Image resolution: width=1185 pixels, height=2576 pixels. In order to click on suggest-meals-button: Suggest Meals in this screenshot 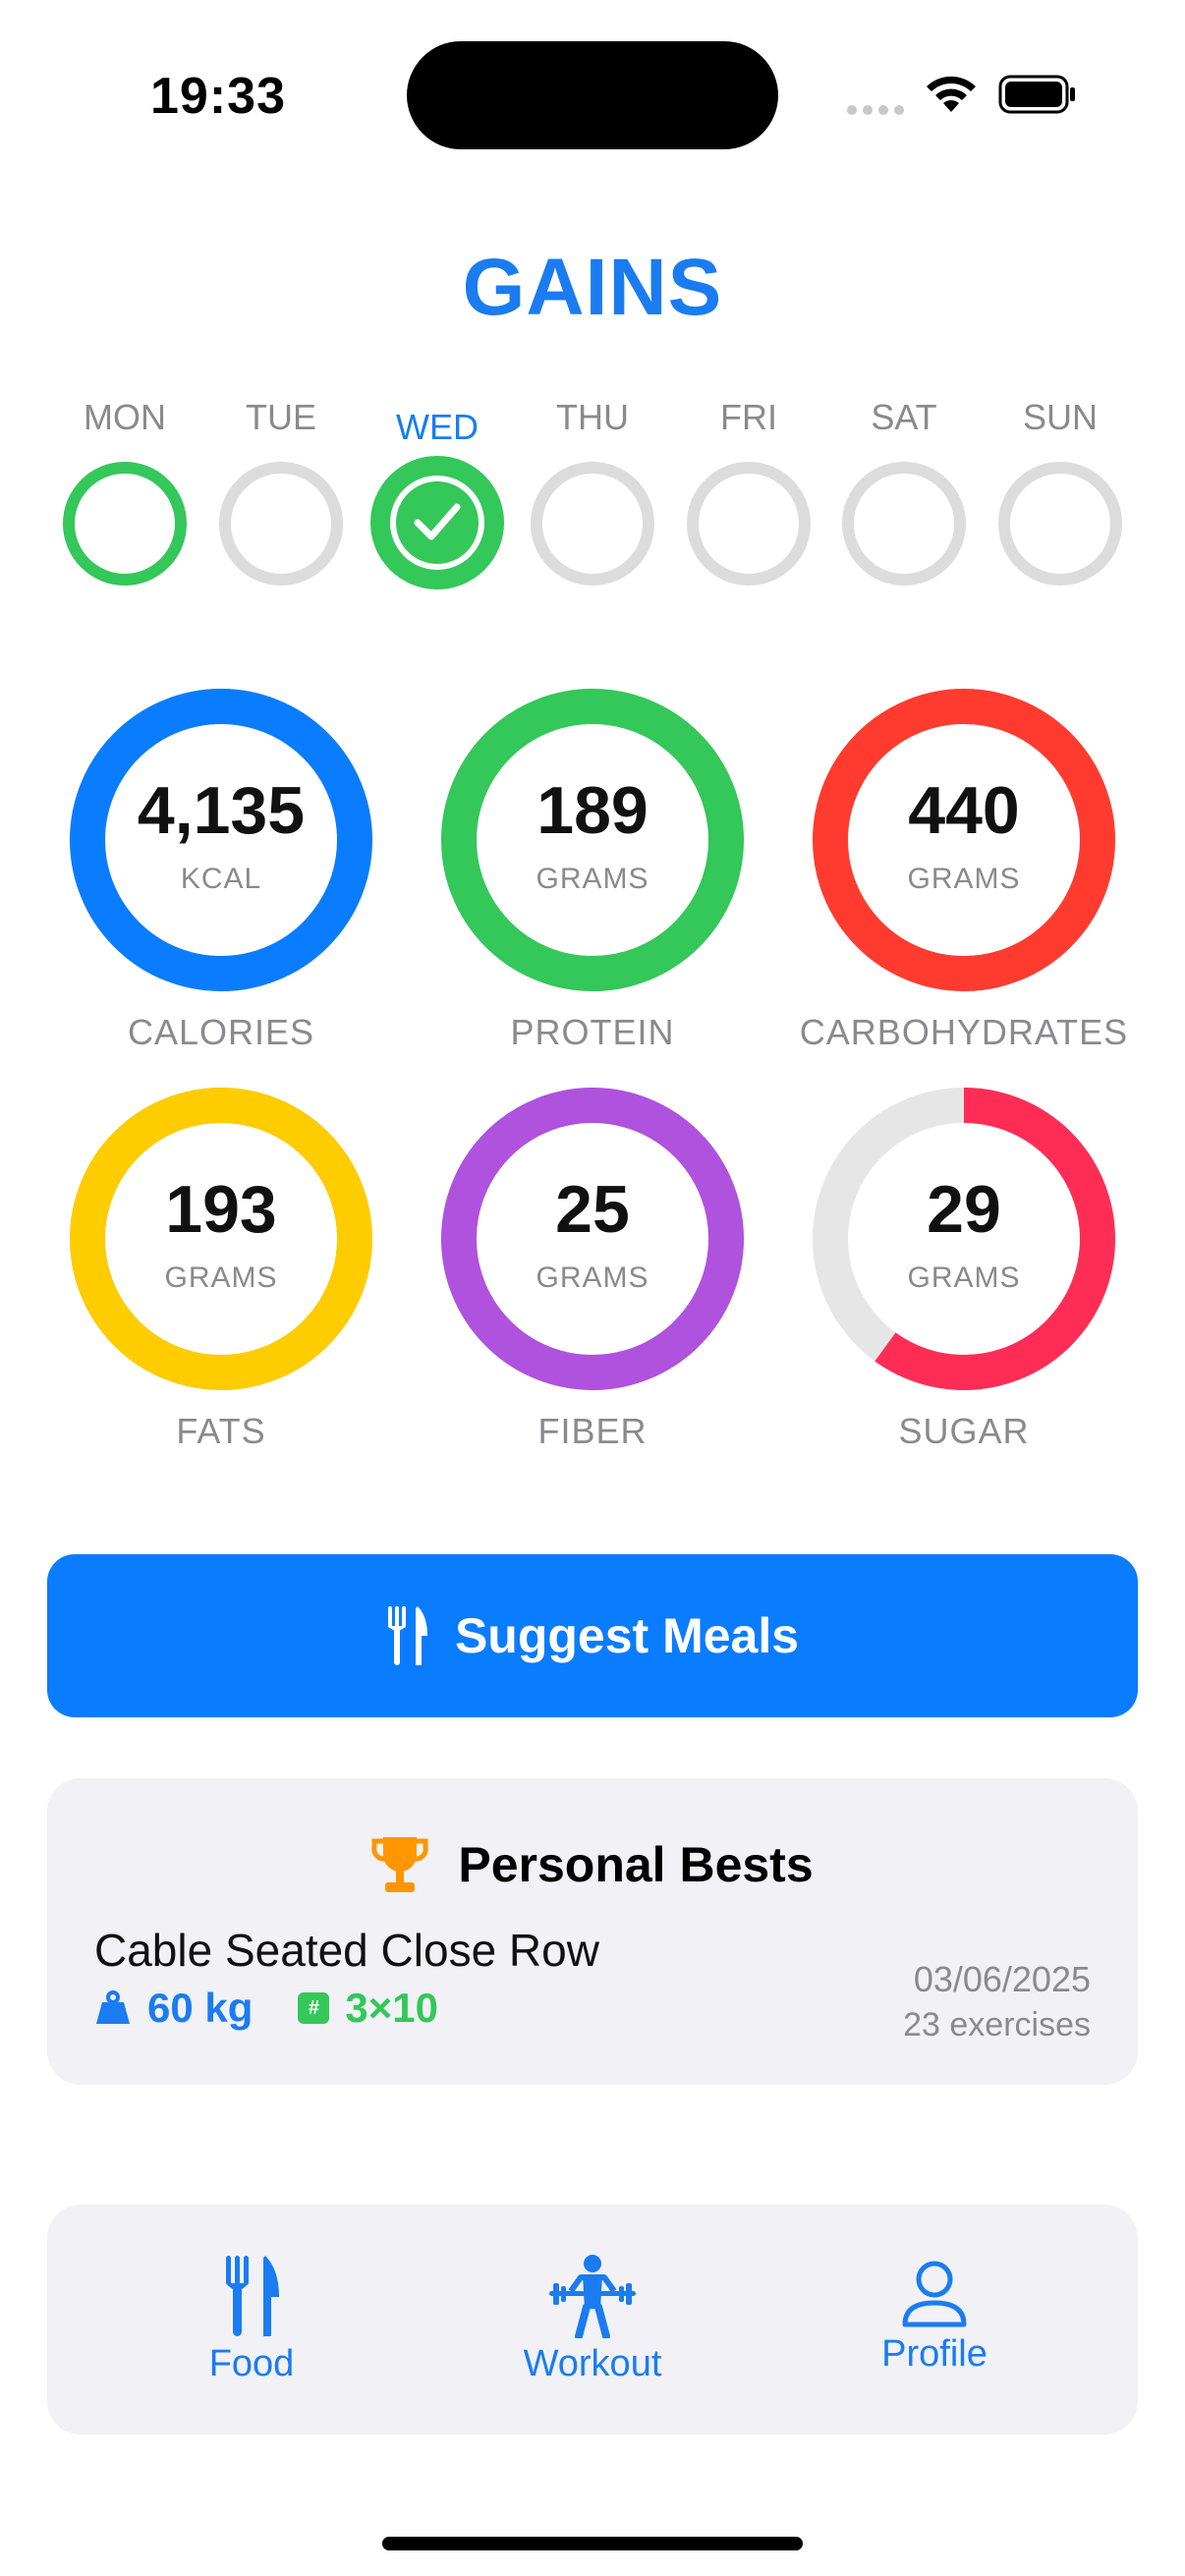, I will do `click(592, 1635)`.